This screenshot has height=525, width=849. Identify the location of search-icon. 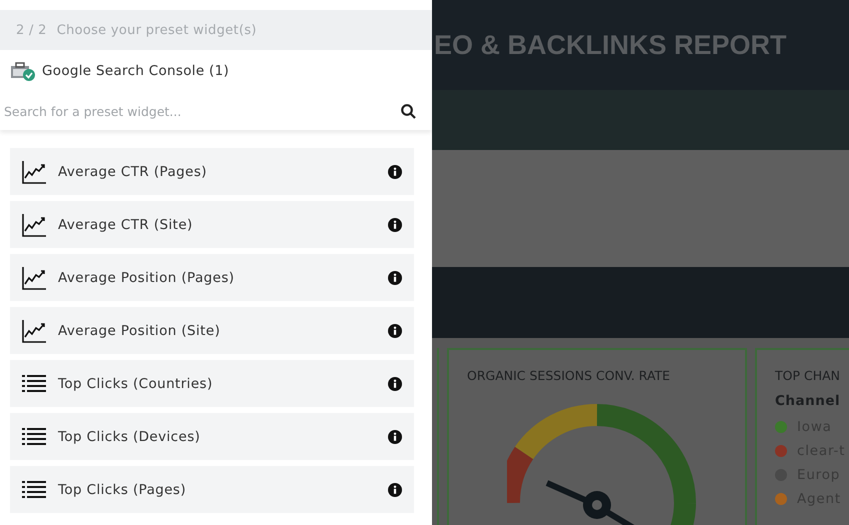
(408, 111).